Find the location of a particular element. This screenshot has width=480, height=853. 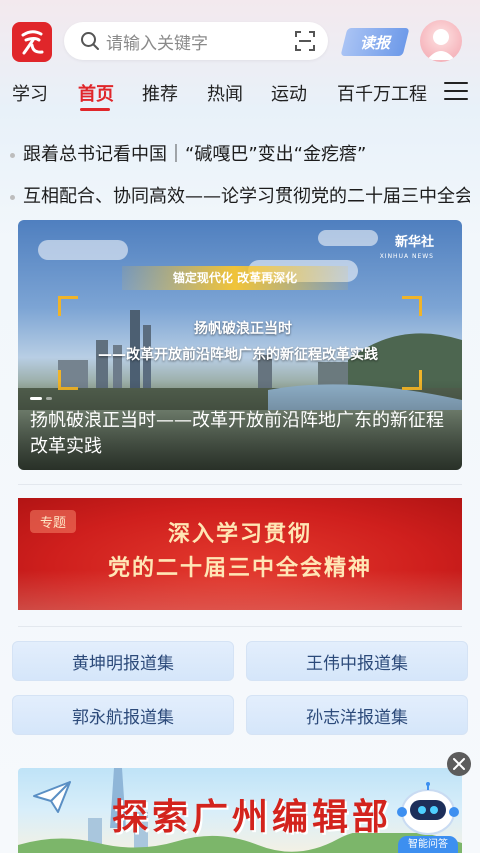

headline-item: 跟着总书记看中国｜“碱嘎巴”变出“金疙瘩” is located at coordinates (245, 153).